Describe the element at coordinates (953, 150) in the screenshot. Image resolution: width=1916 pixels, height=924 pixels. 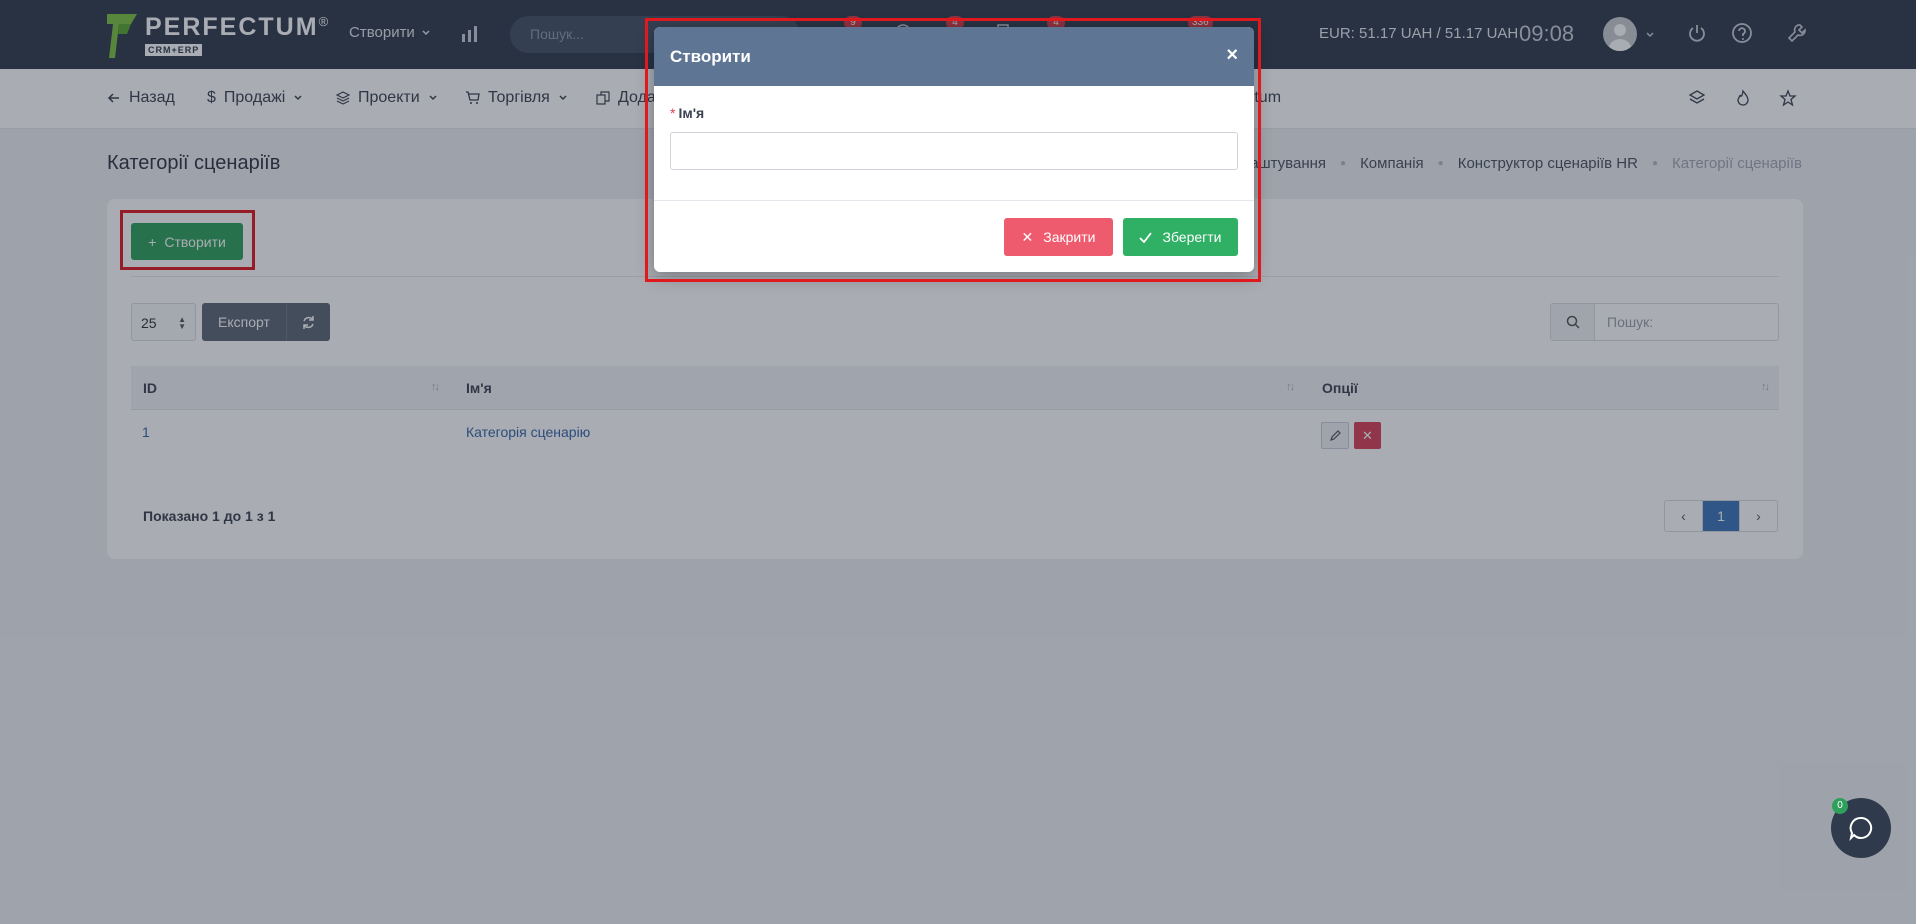
I see `modal-highlight` at that location.